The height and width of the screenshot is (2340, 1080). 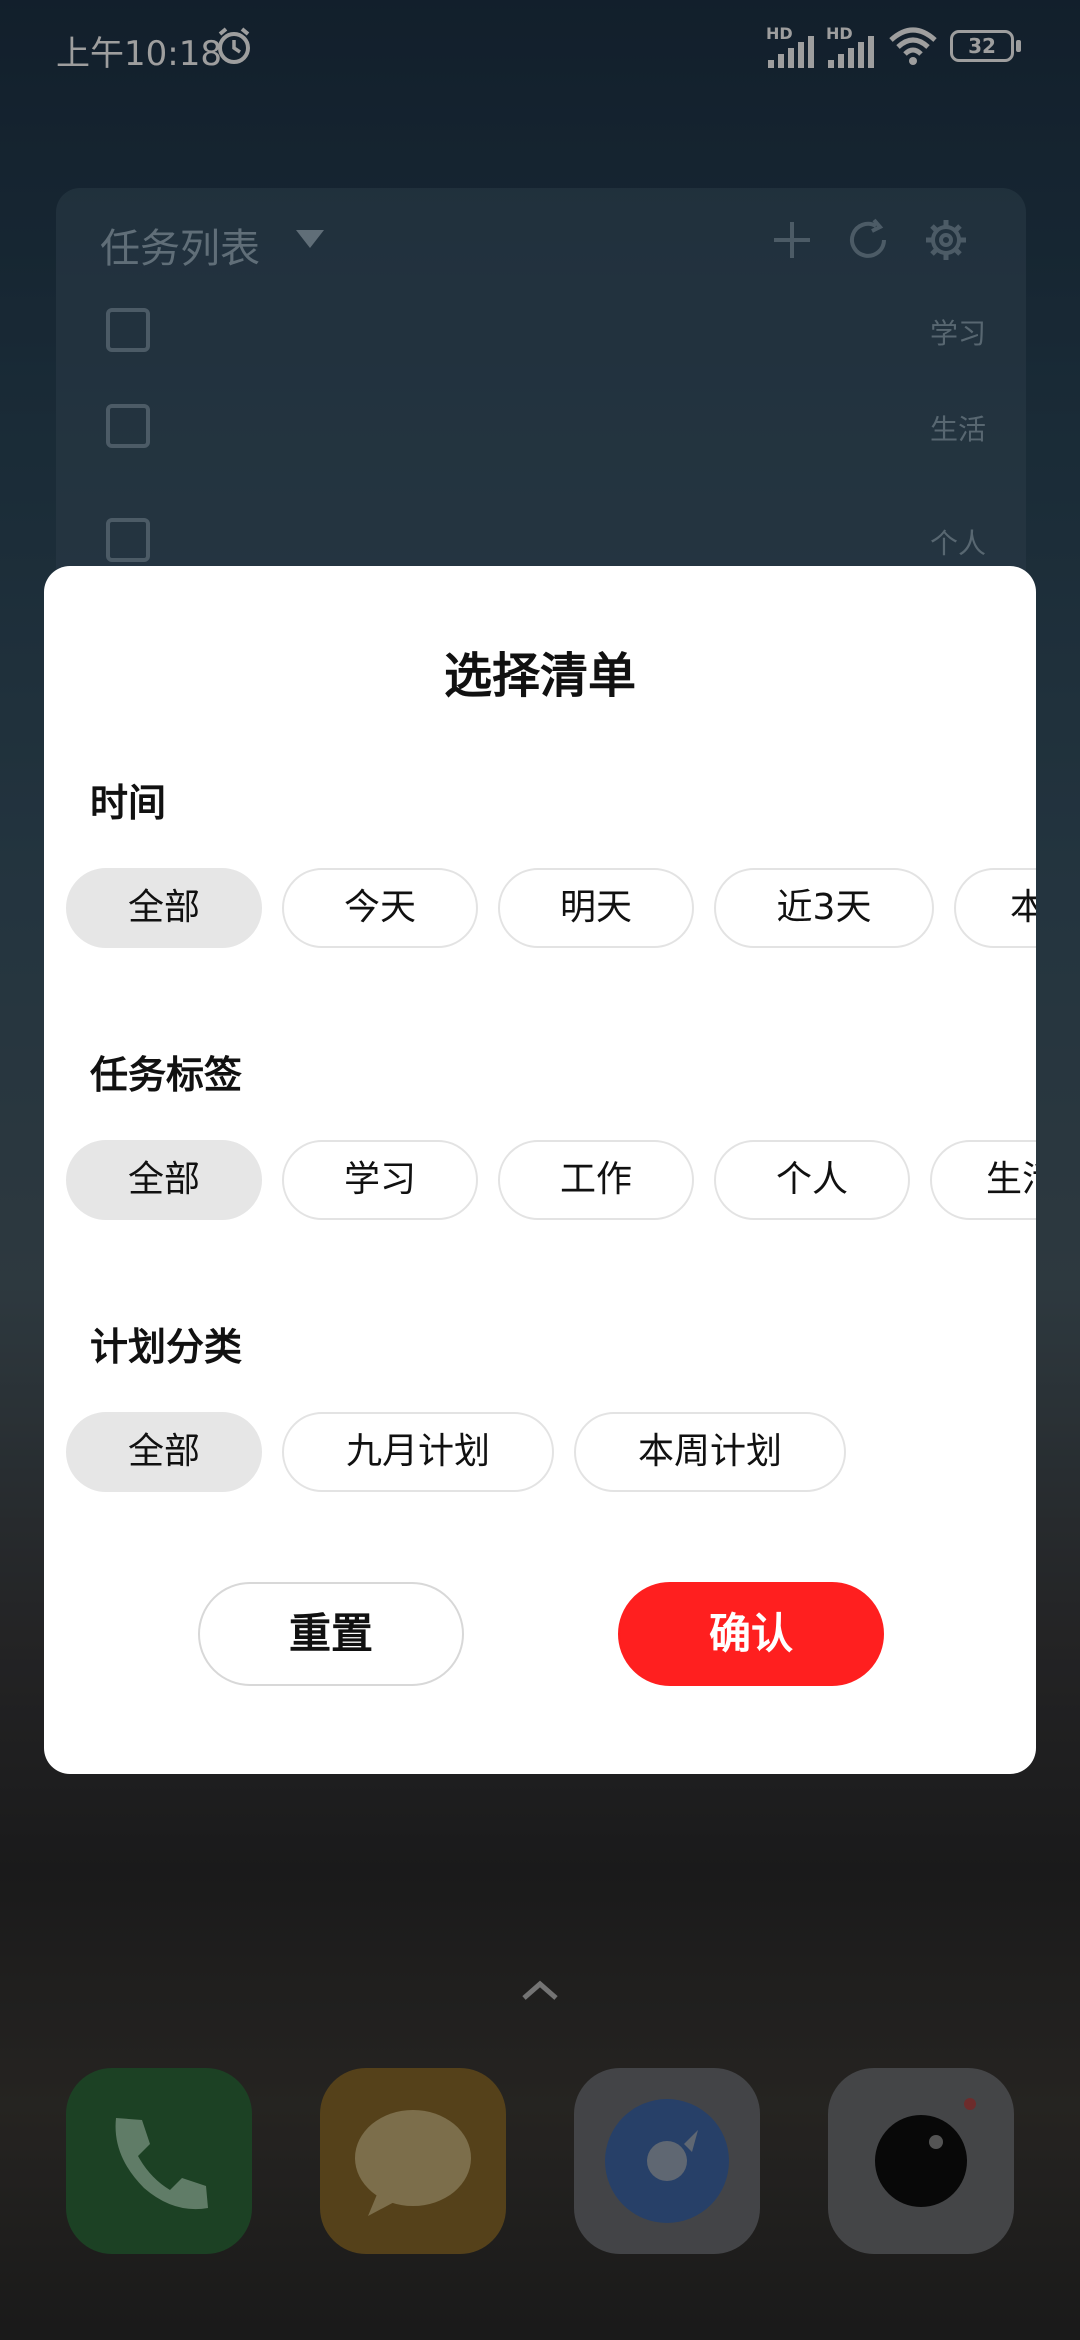 What do you see at coordinates (166, 1075) in the screenshot?
I see `section-label-tags: 任务标签` at bounding box center [166, 1075].